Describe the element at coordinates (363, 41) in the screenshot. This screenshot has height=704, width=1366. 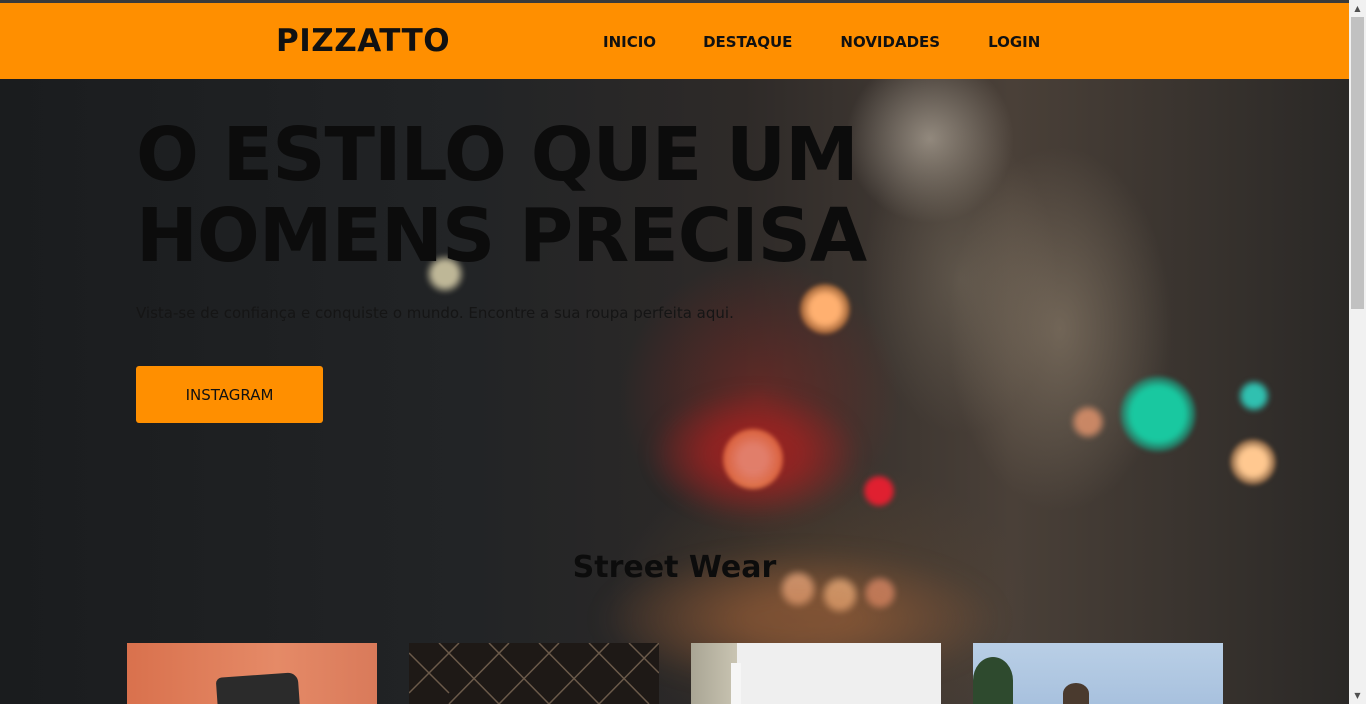
I see `brand-logo: PIZZATTO` at that location.